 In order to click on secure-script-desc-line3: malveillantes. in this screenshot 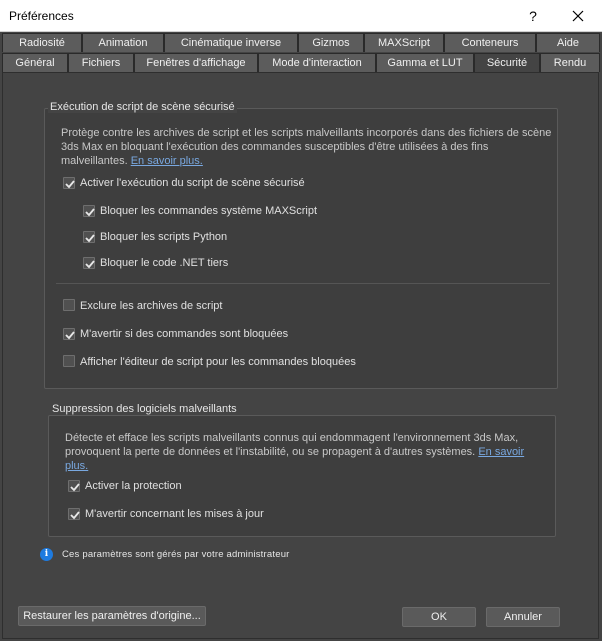, I will do `click(94, 161)`.